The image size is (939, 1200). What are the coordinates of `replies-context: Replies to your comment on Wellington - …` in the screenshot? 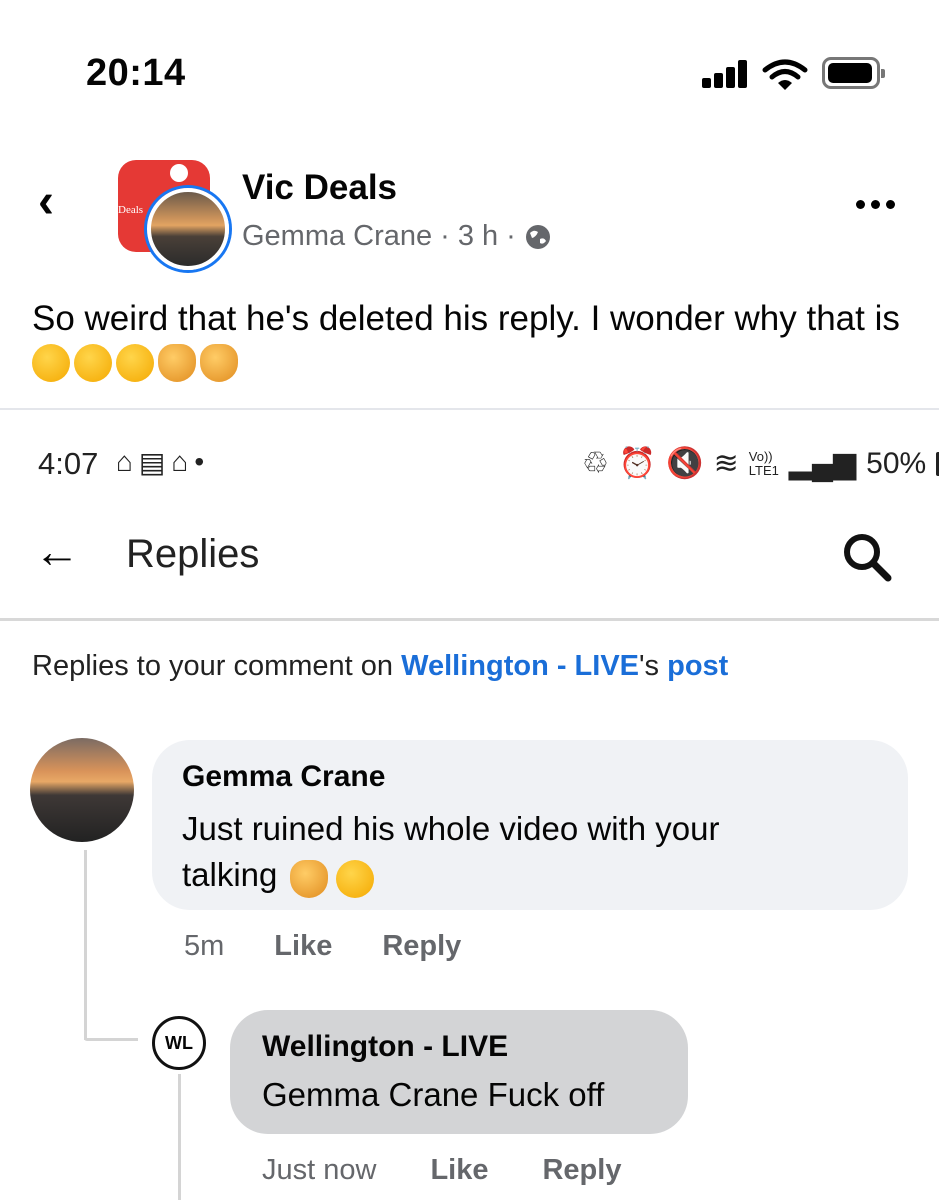 It's located at (380, 666).